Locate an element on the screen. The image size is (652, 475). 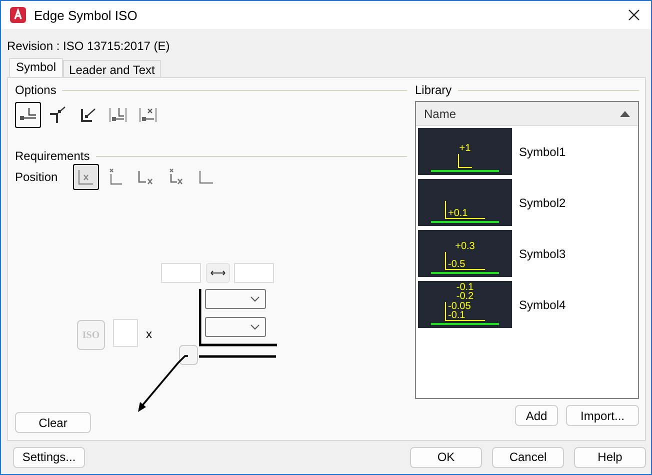
preview-text: -0.2 is located at coordinates (465, 296).